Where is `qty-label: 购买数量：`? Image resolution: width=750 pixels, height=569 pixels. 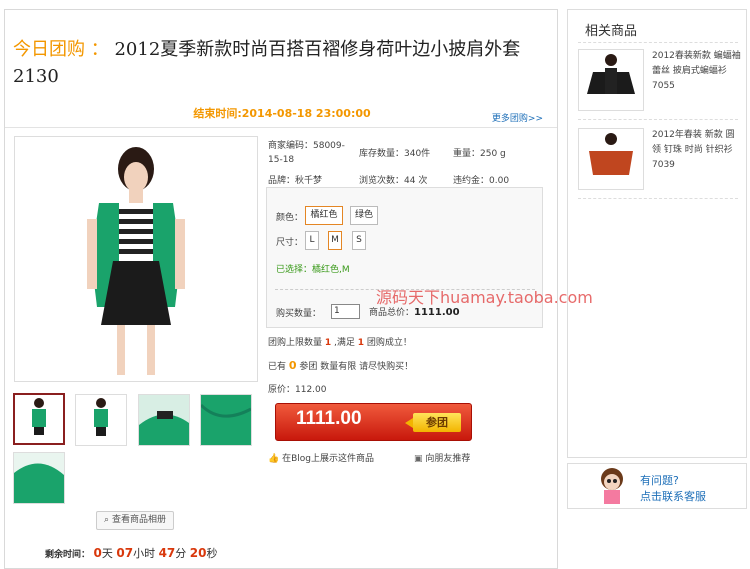 qty-label: 购买数量： is located at coordinates (299, 314).